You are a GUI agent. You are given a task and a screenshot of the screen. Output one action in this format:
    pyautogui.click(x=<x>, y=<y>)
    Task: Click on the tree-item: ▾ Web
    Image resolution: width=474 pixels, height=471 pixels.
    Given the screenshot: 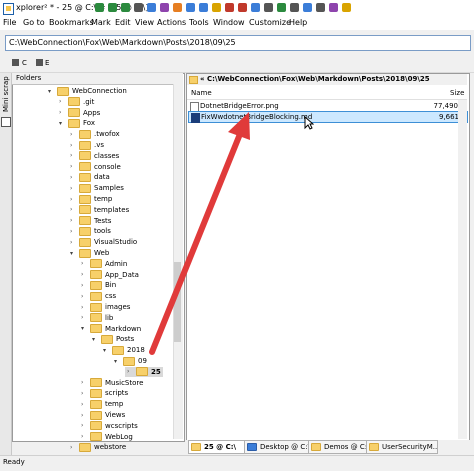 What is the action you would take?
    pyautogui.click(x=89, y=253)
    